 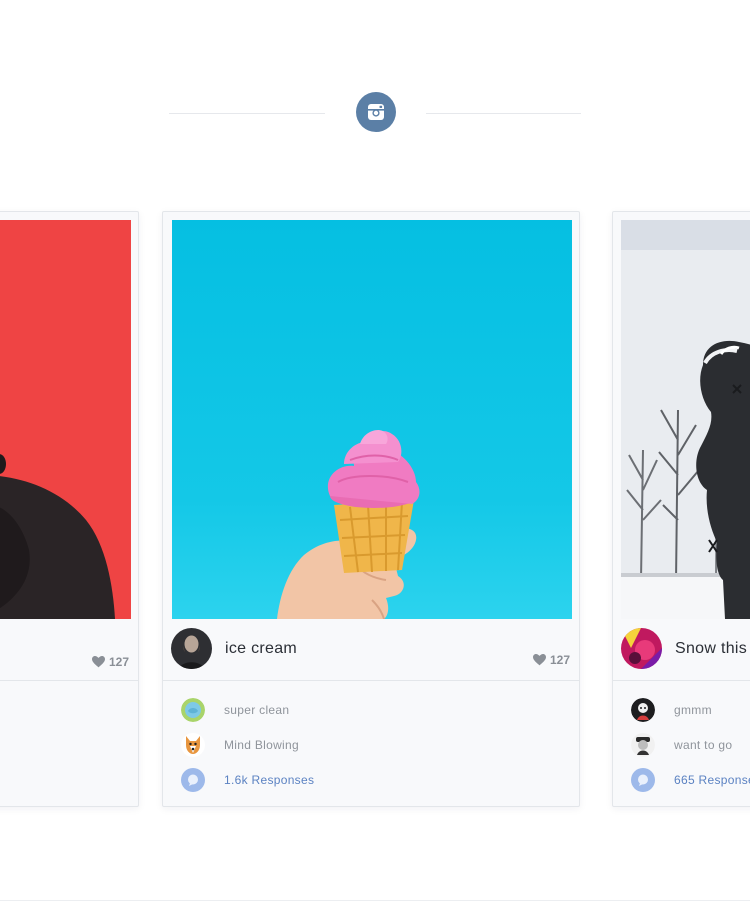 What do you see at coordinates (69, 650) in the screenshot?
I see `post-header: 127` at bounding box center [69, 650].